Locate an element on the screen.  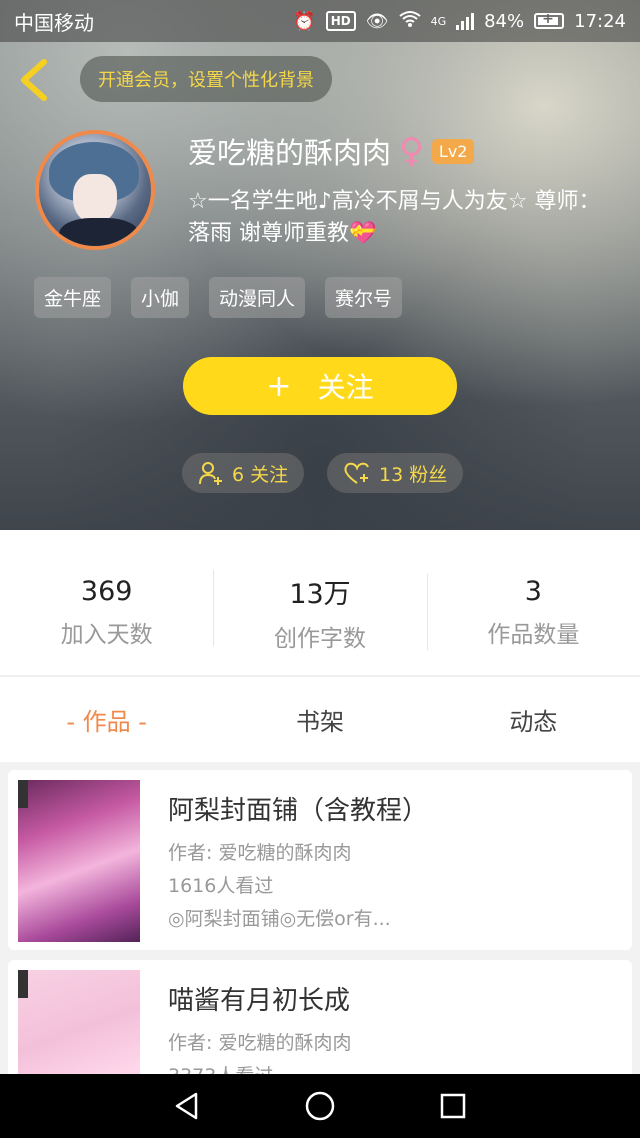
alarm-icon: ⏰ is located at coordinates (304, 21).